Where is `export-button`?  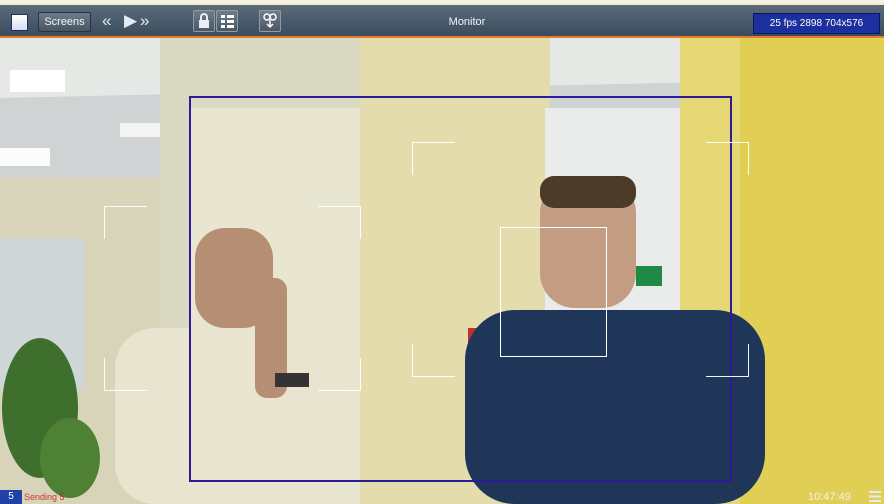 export-button is located at coordinates (270, 21).